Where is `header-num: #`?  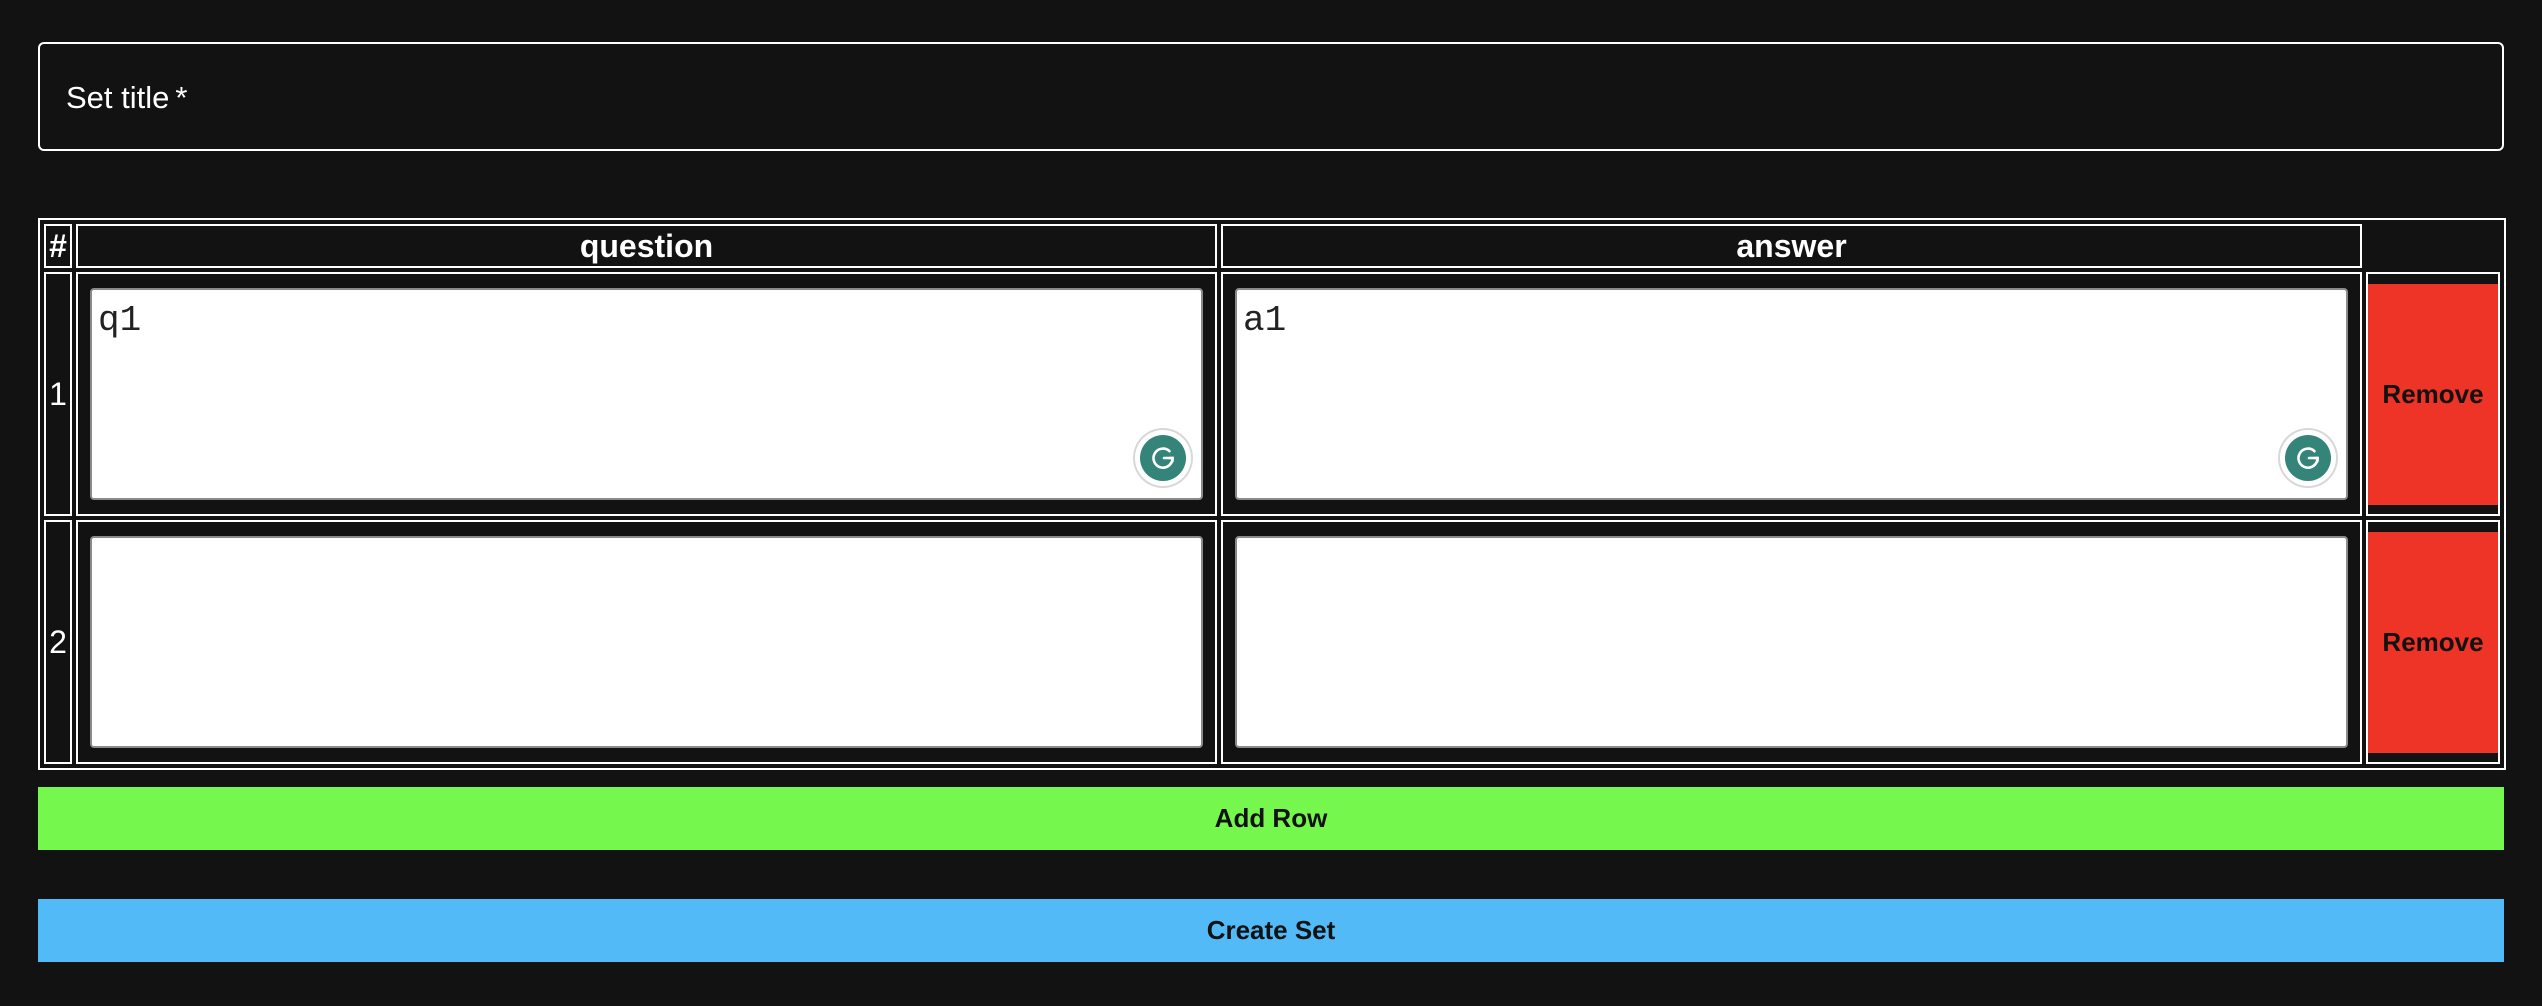
header-num: # is located at coordinates (58, 246).